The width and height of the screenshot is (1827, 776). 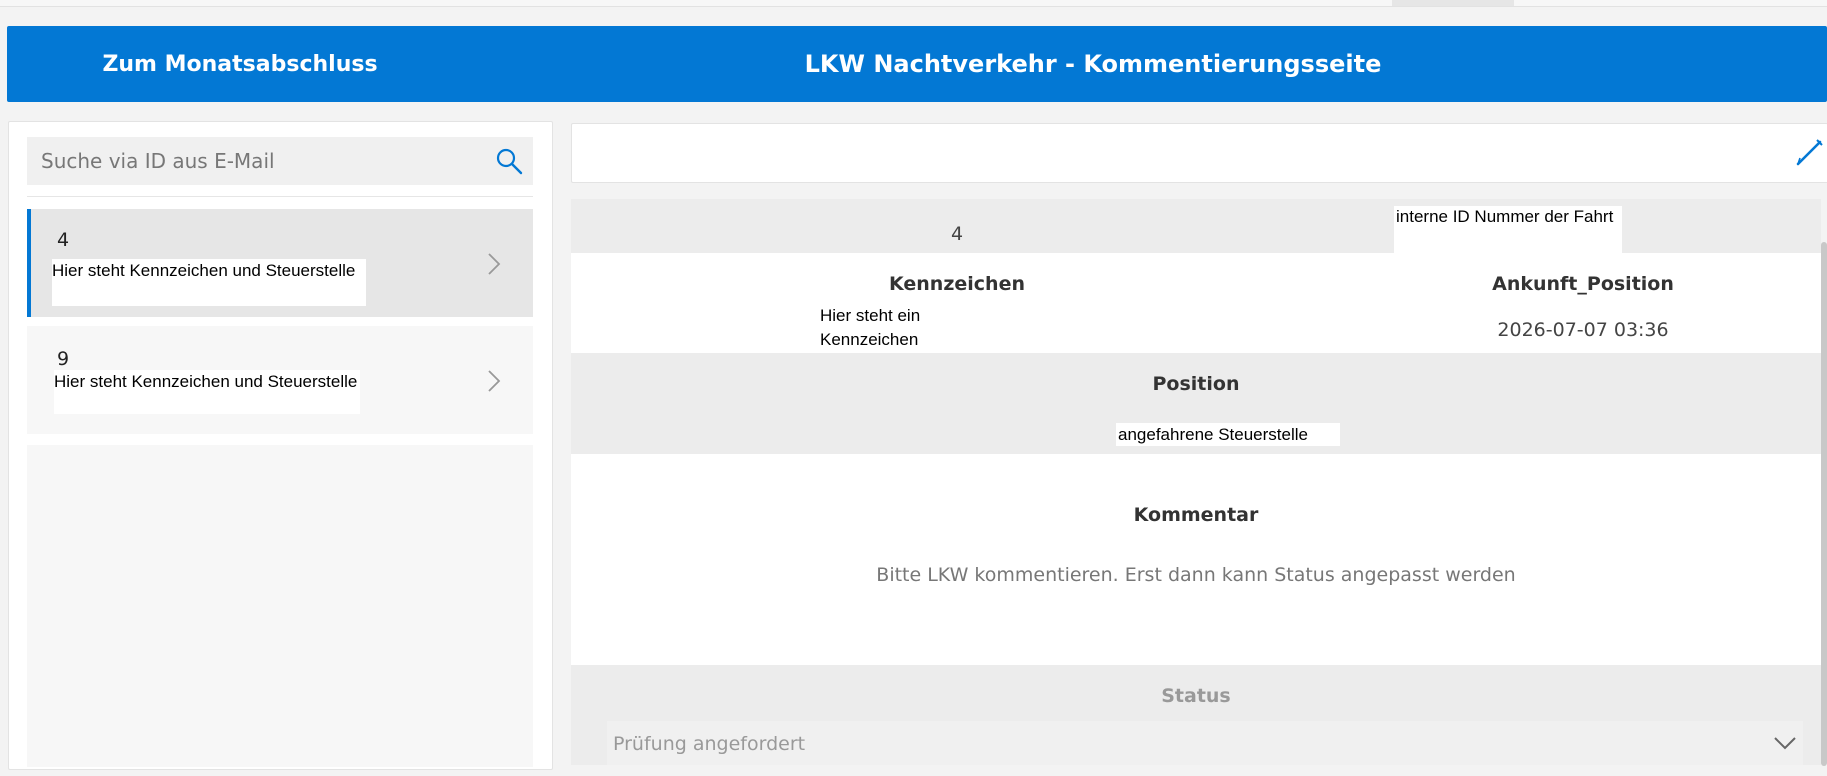 I want to click on status-selected-value: Prüfung angefordert, so click(x=709, y=744).